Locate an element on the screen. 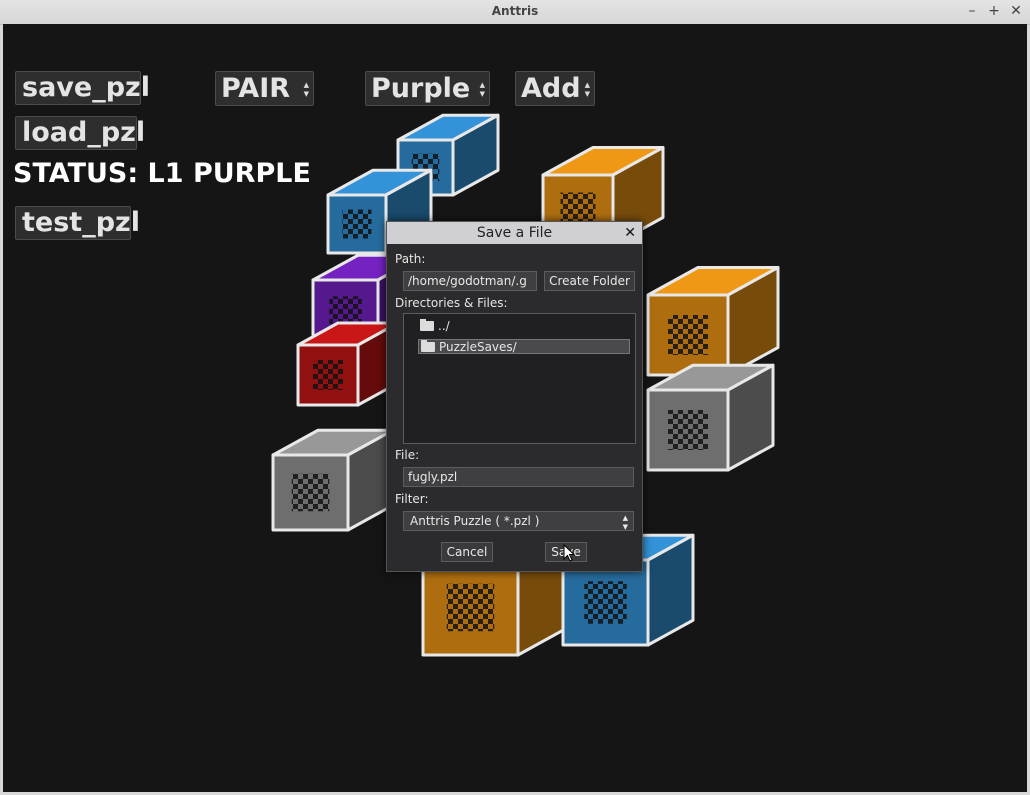 The height and width of the screenshot is (795, 1030). test-pzl-button: test_pzl is located at coordinates (77, 223).